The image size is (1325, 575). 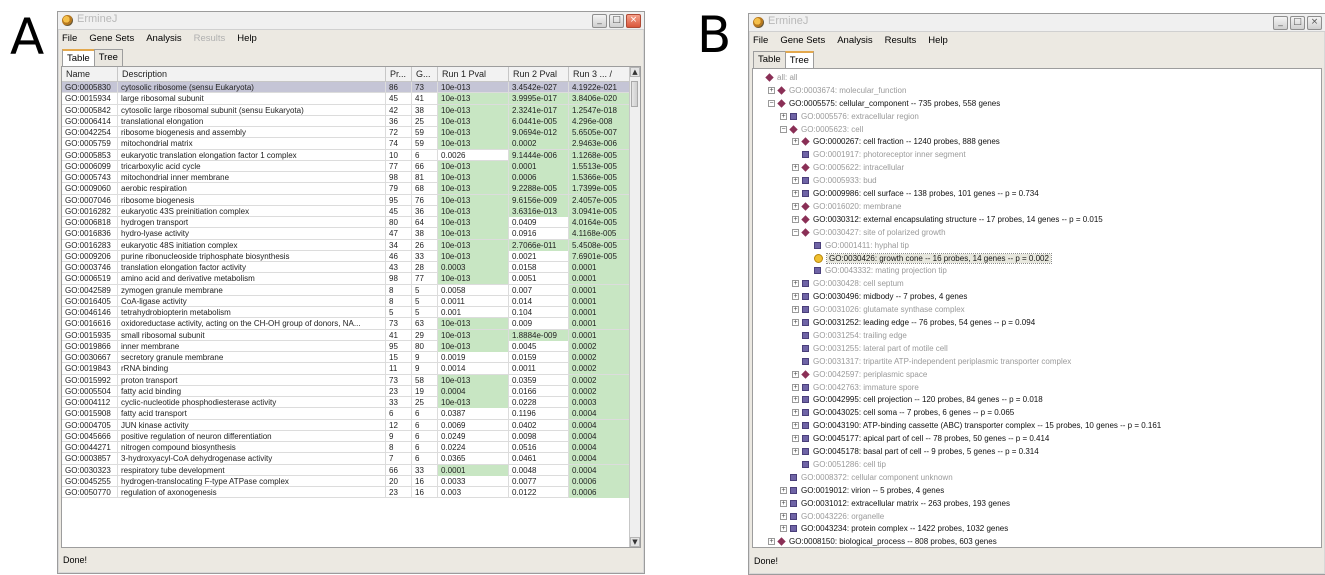 What do you see at coordinates (634, 94) in the screenshot?
I see `scroll-thumb` at bounding box center [634, 94].